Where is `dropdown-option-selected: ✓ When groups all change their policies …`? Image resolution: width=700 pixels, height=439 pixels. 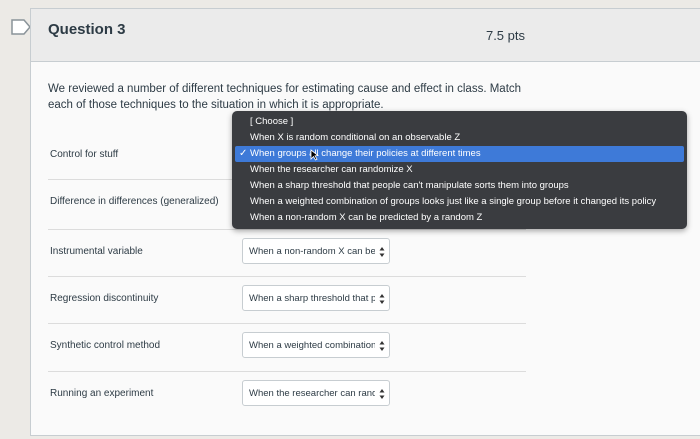
dropdown-option-selected: ✓ When groups all change their policies … is located at coordinates (459, 154).